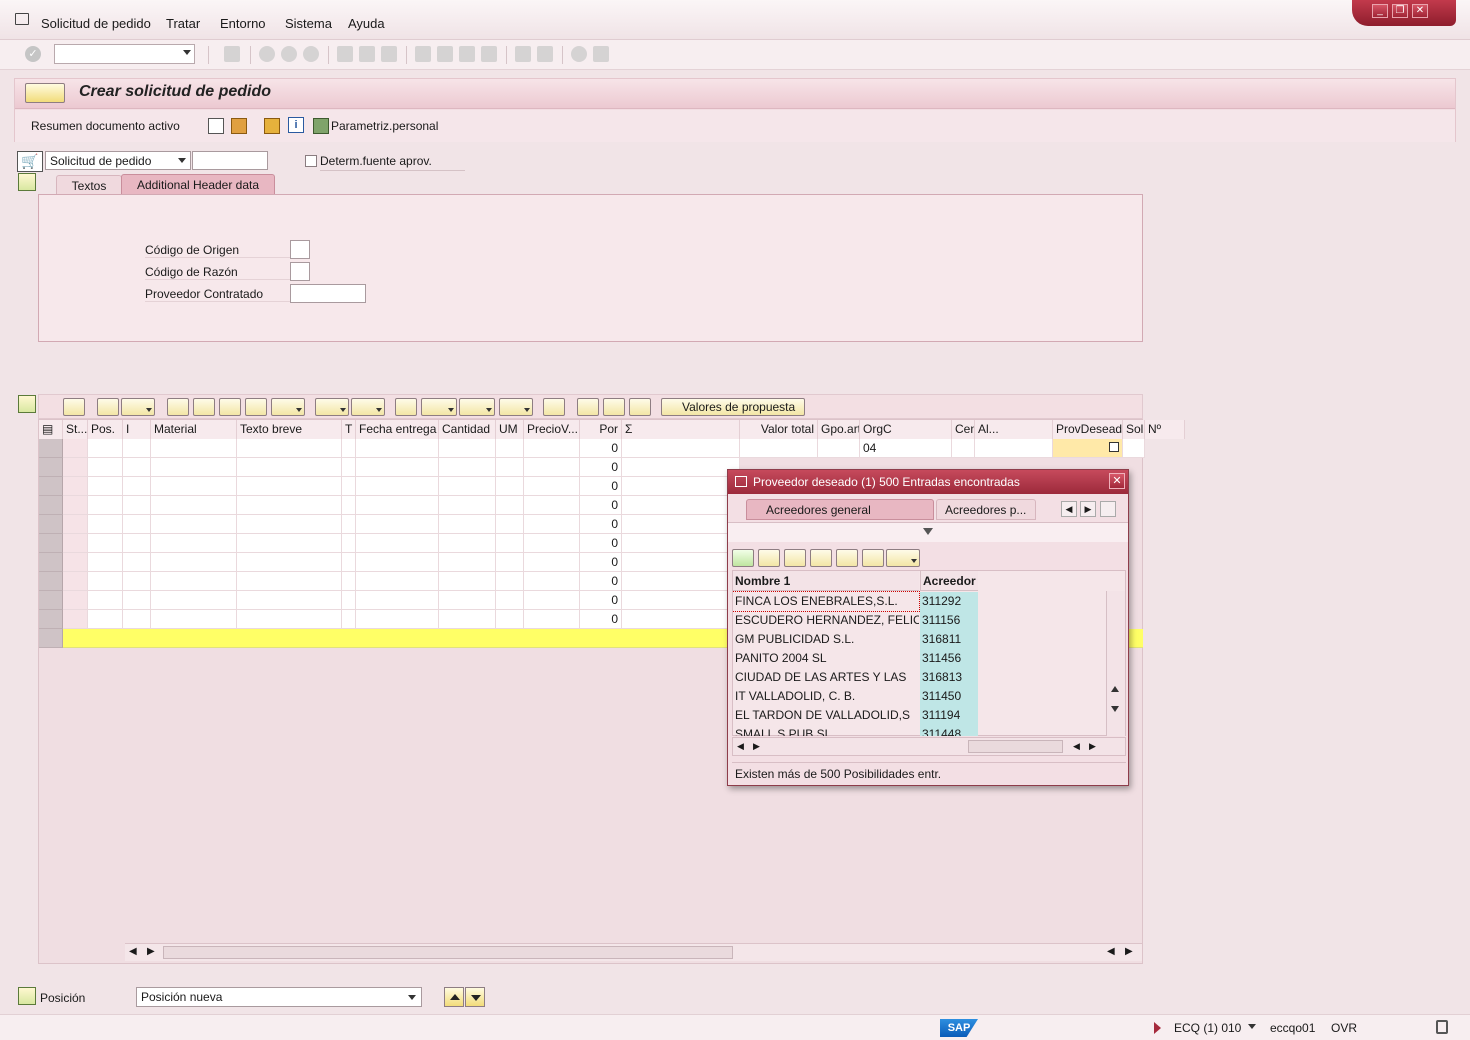 The image size is (1470, 1040). I want to click on vendor-number: 316813, so click(949, 677).